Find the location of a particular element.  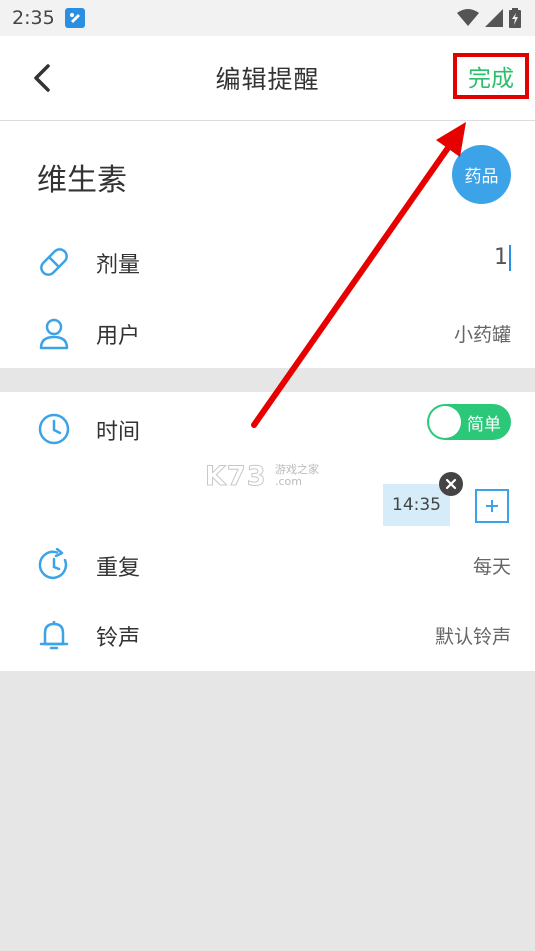

time-row: 时间 简单 is located at coordinates (267, 430).